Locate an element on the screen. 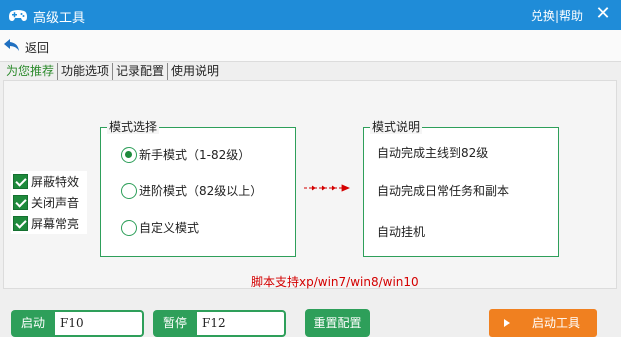 The width and height of the screenshot is (621, 337). gamepad-icon is located at coordinates (18, 15).